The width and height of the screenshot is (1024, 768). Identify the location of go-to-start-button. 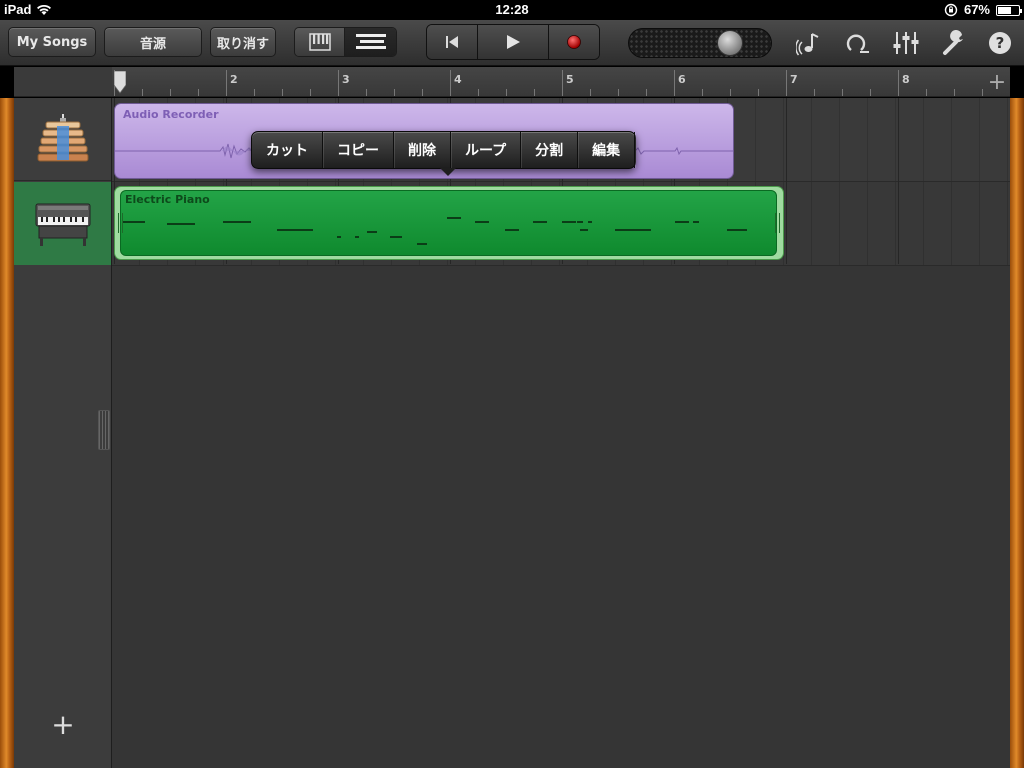
(452, 42).